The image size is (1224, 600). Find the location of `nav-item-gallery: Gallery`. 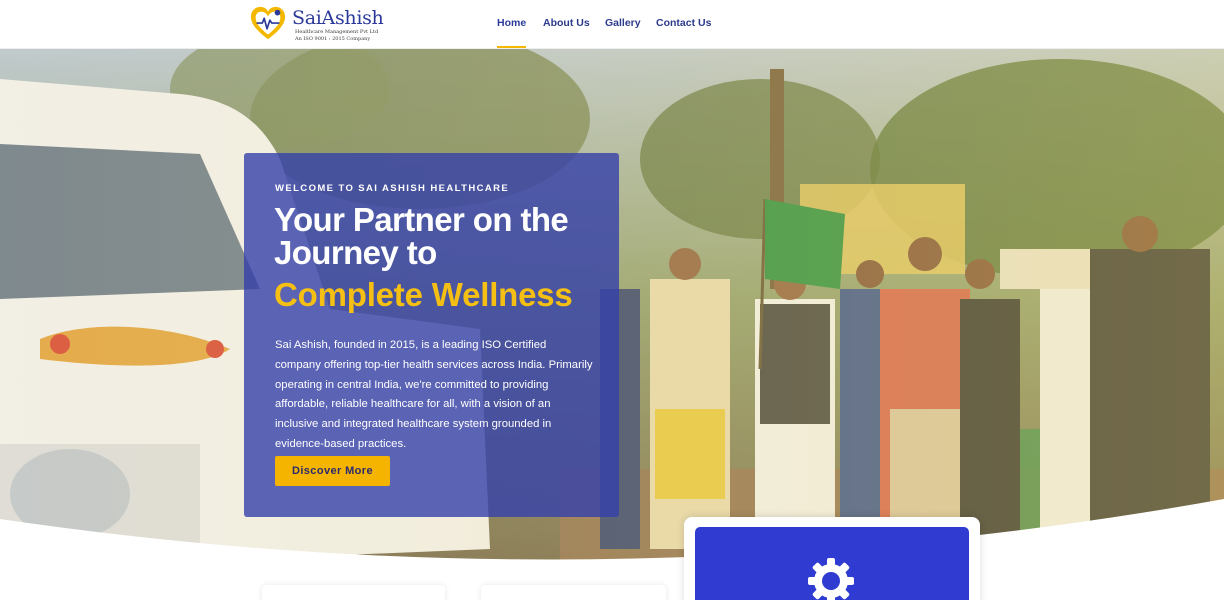

nav-item-gallery: Gallery is located at coordinates (623, 23).